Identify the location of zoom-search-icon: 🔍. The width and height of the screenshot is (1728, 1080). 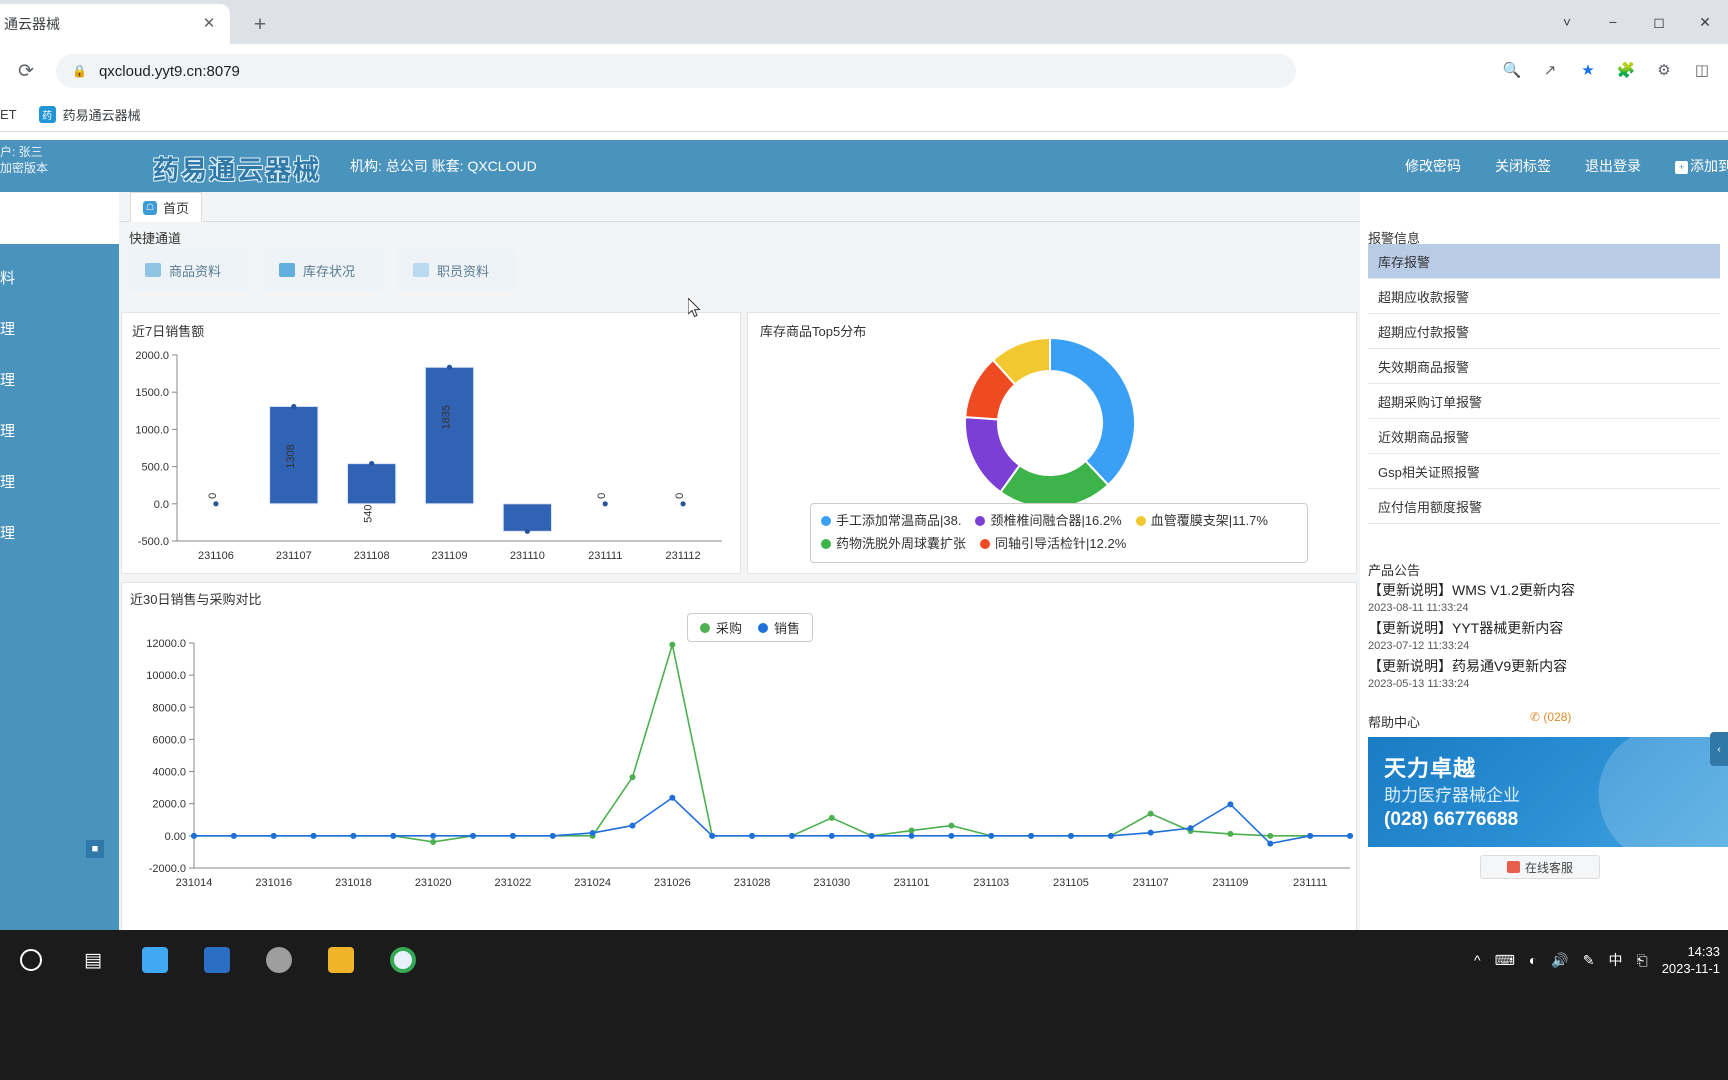
(1512, 70).